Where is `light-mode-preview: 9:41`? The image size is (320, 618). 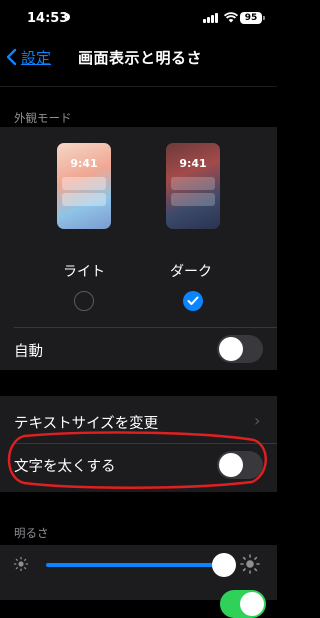
light-mode-preview: 9:41 is located at coordinates (84, 186).